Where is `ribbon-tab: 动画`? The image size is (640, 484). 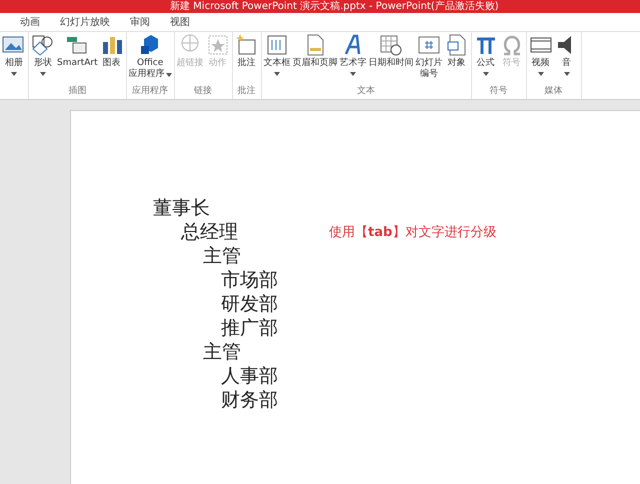
ribbon-tab: 动画 is located at coordinates (30, 22).